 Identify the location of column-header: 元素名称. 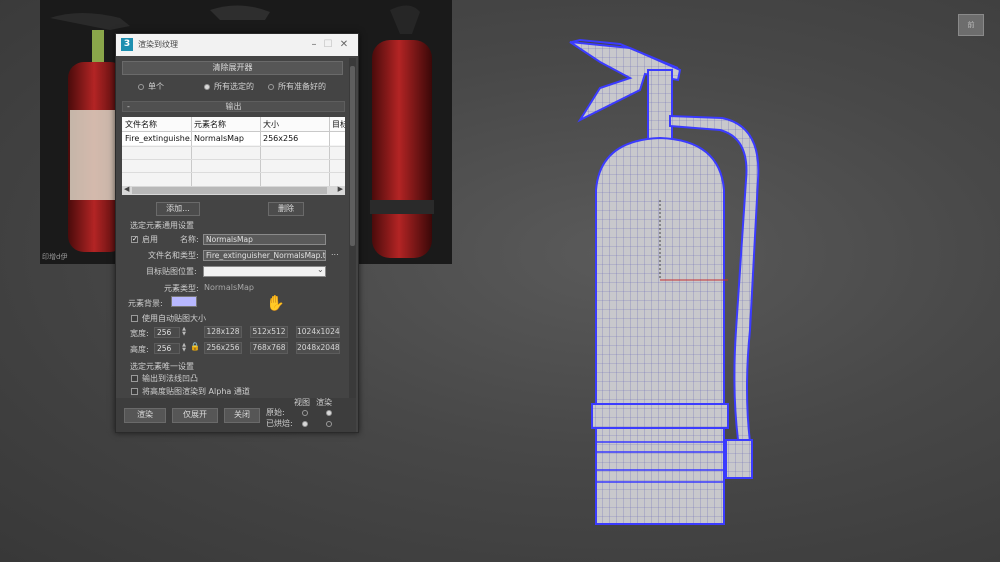
(210, 124).